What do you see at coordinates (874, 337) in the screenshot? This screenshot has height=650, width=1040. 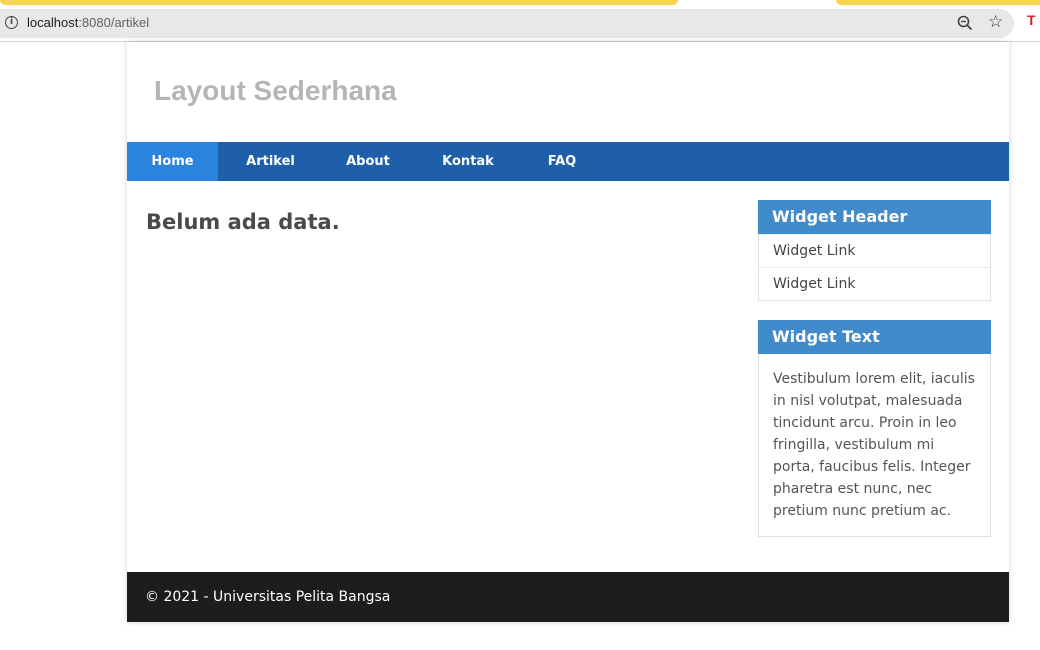 I see `widget-text-title: Widget Text` at bounding box center [874, 337].